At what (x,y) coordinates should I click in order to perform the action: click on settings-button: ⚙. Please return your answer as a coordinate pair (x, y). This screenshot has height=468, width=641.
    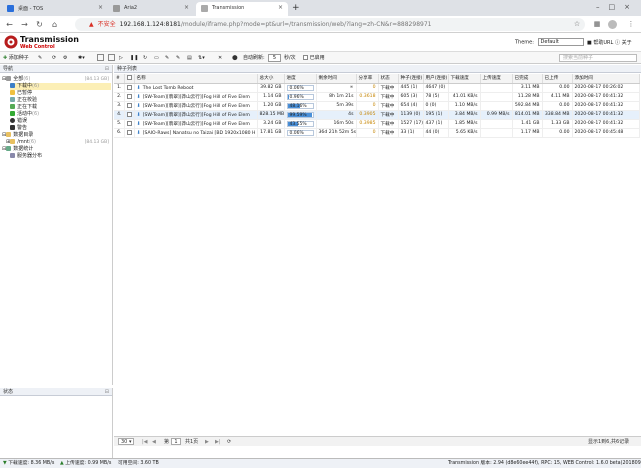
    Looking at the image, I should click on (65, 58).